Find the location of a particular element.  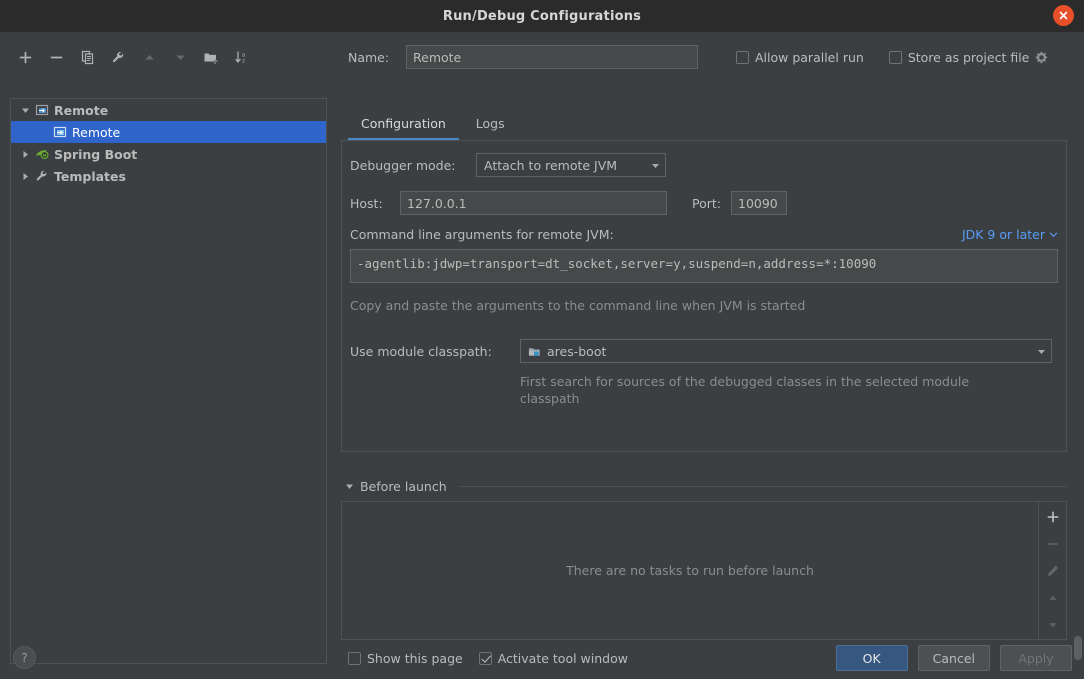

window-titlebar: Run/Debug Configurations is located at coordinates (542, 16).